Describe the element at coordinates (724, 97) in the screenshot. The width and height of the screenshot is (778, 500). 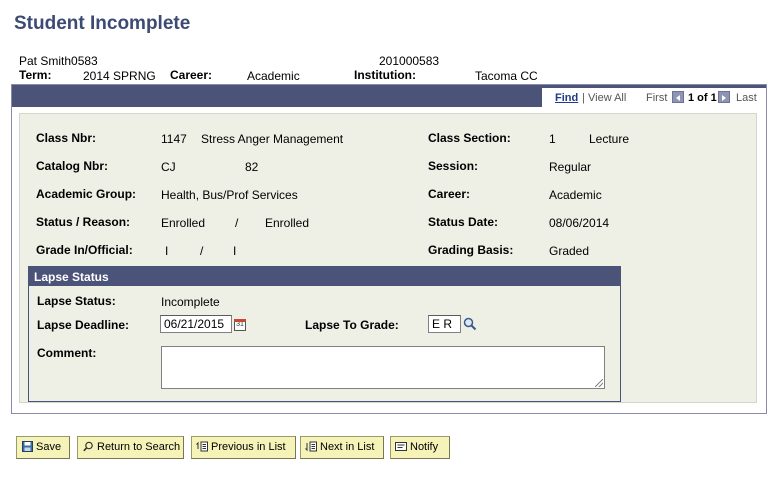
I see `next-row-icon` at that location.